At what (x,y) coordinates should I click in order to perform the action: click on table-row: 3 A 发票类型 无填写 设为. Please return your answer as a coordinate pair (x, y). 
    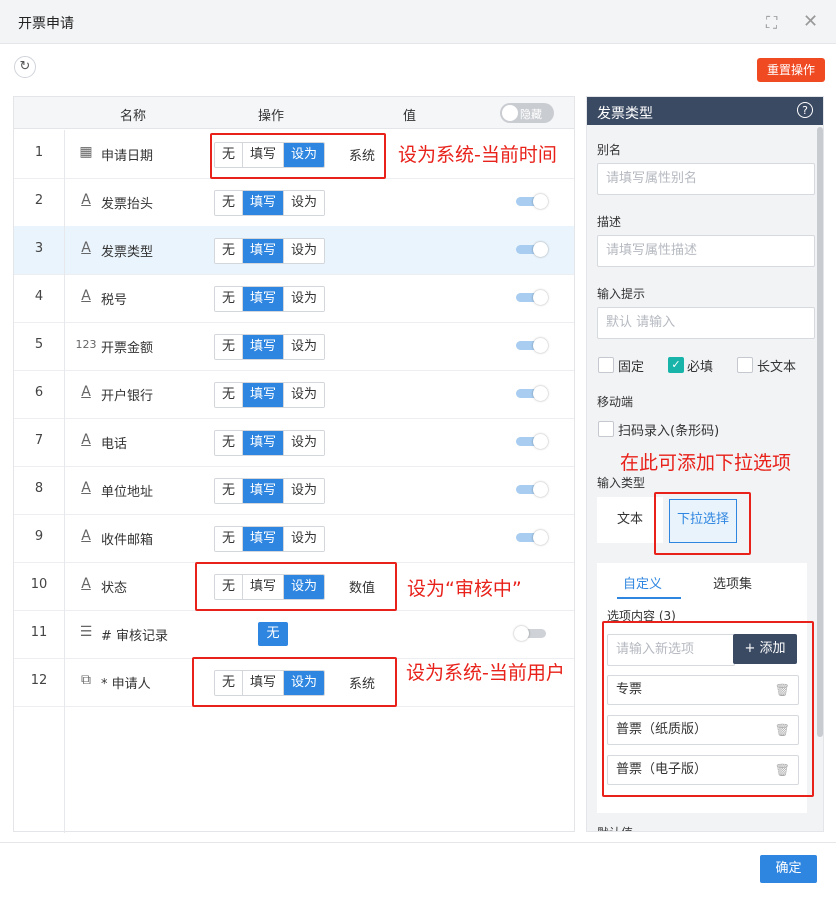
    Looking at the image, I should click on (294, 250).